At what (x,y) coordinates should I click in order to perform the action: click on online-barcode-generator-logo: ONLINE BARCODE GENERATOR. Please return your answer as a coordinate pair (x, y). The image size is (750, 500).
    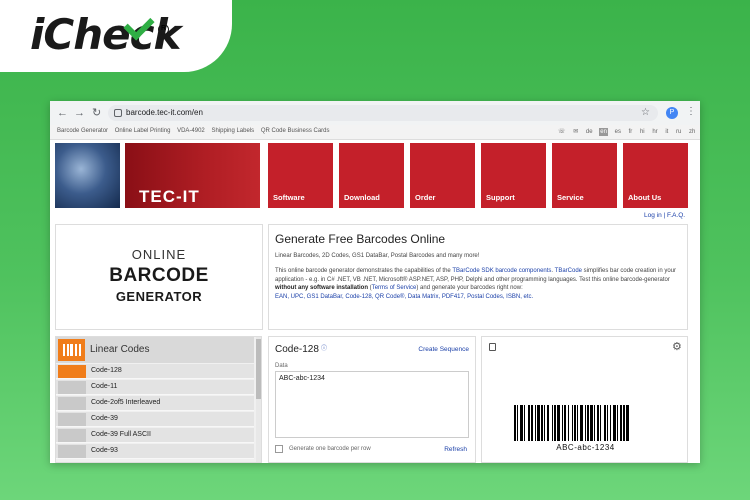
    Looking at the image, I should click on (159, 277).